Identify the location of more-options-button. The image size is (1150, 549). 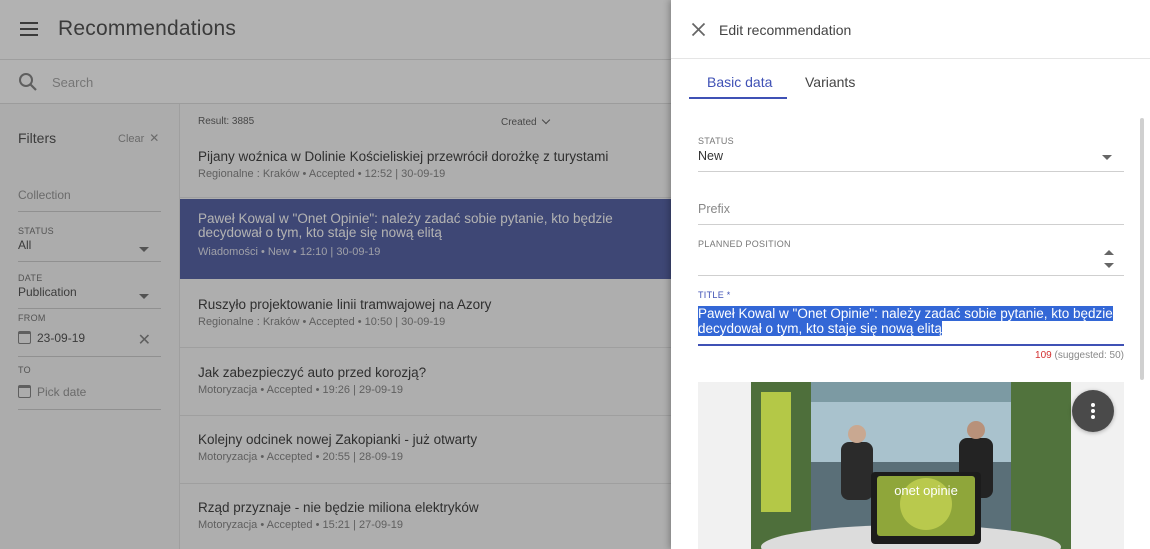
(1093, 411).